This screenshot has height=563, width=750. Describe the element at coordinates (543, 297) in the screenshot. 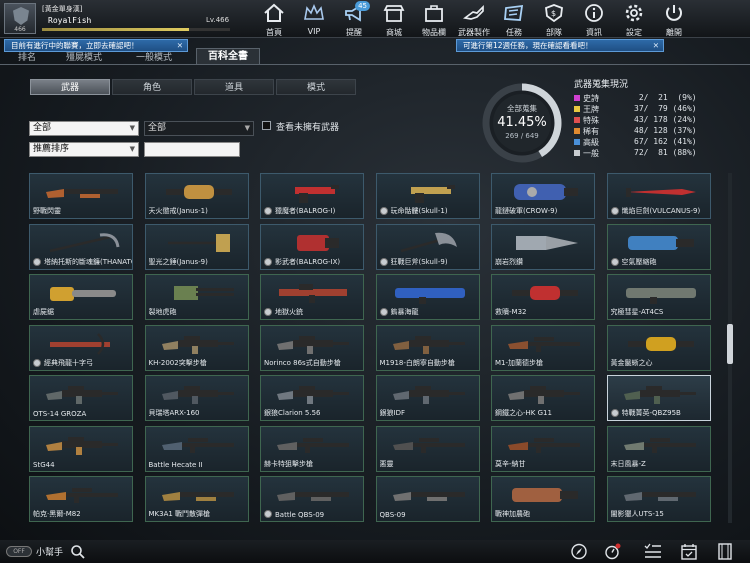

I see `weapon-card: 救贖-M32` at that location.